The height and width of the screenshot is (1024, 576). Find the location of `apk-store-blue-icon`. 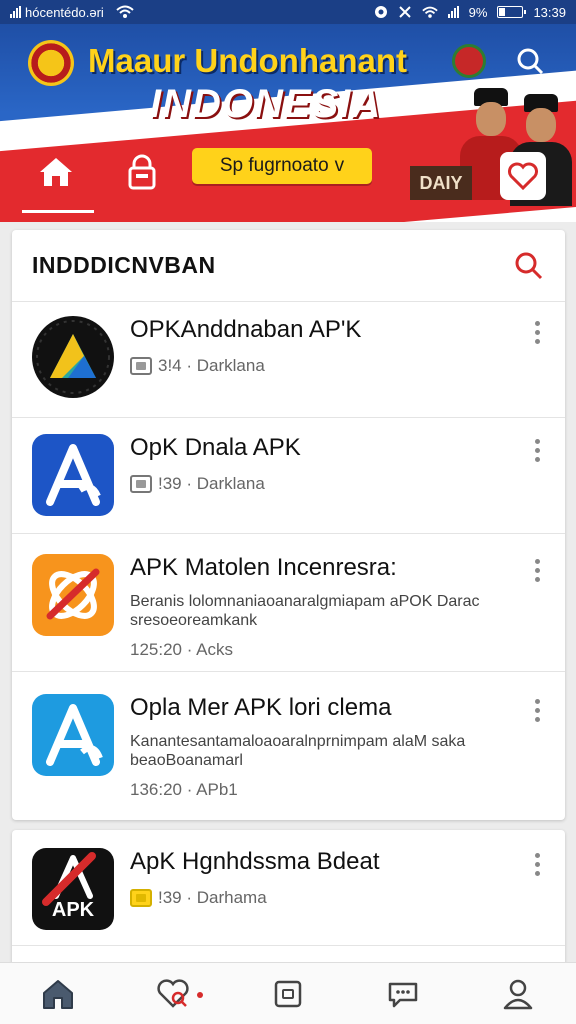

apk-store-blue-icon is located at coordinates (73, 475).